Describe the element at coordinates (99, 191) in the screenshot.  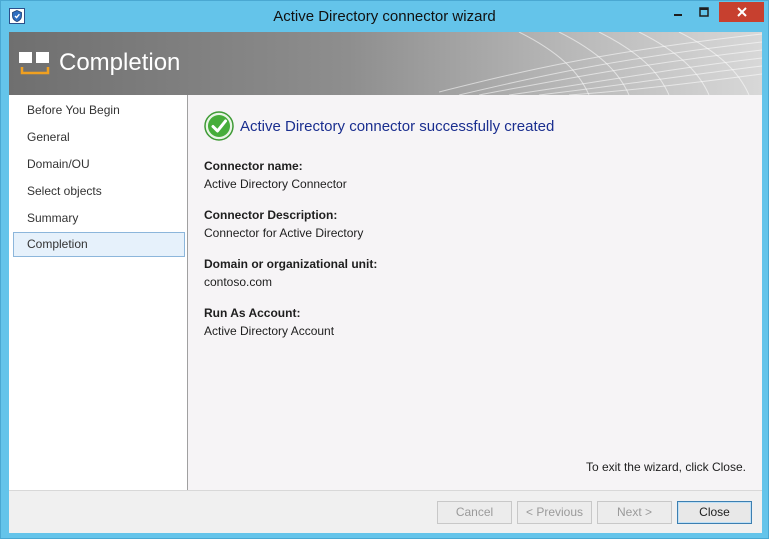
I see `step-select-objects: Select objects` at that location.